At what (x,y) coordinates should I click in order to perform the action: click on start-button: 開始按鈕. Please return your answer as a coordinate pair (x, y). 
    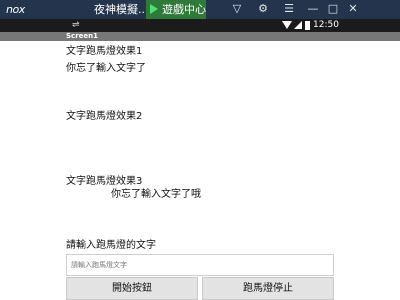
    Looking at the image, I should click on (132, 288).